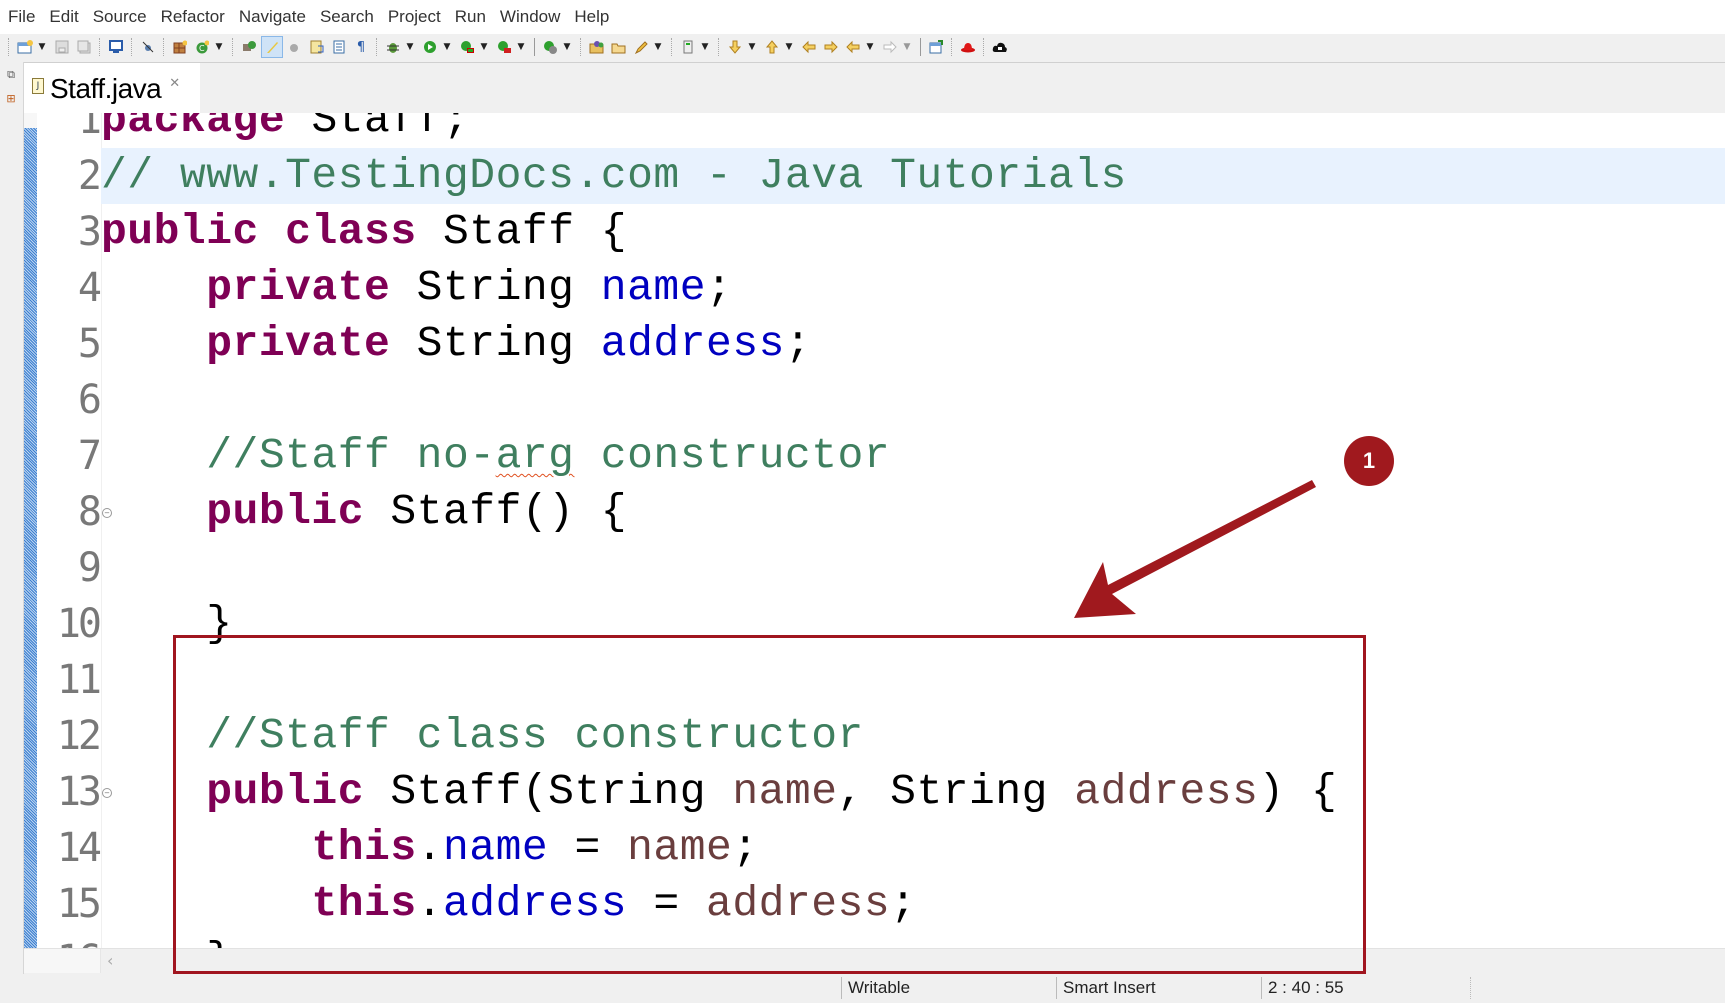 This screenshot has height=1003, width=1725. What do you see at coordinates (430, 47) in the screenshot?
I see `run-icon` at bounding box center [430, 47].